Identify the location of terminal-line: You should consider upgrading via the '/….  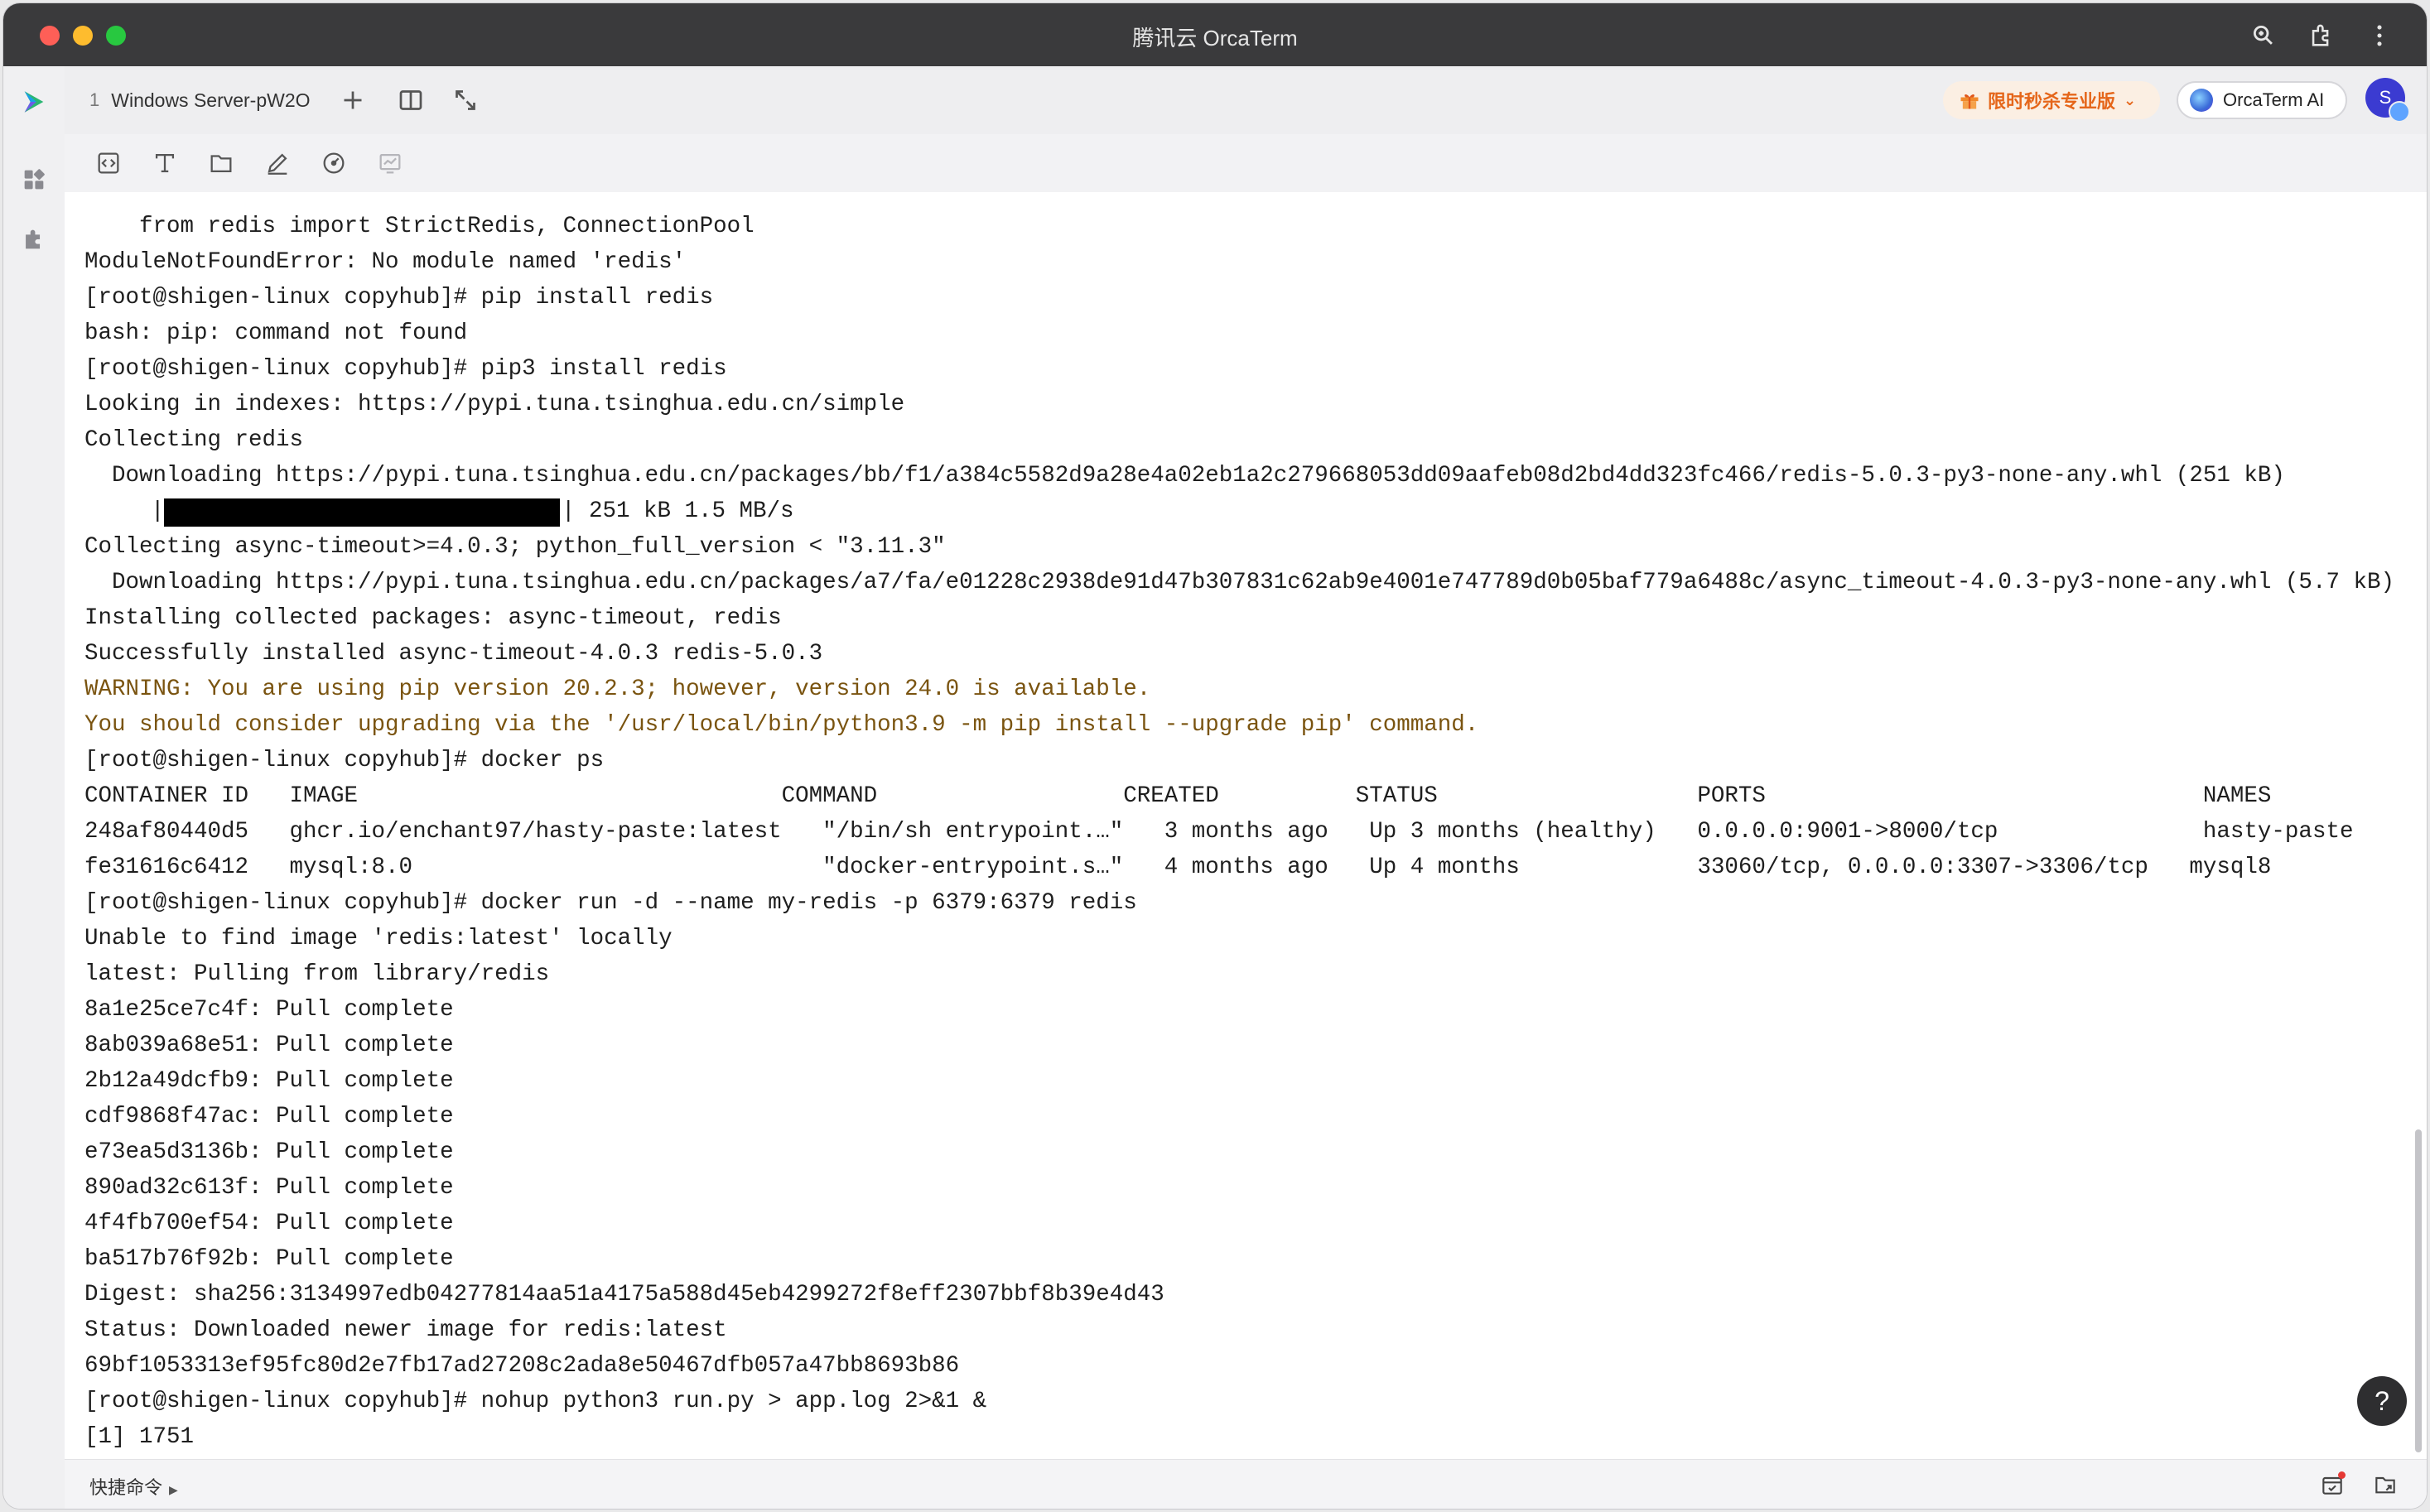
(781, 725).